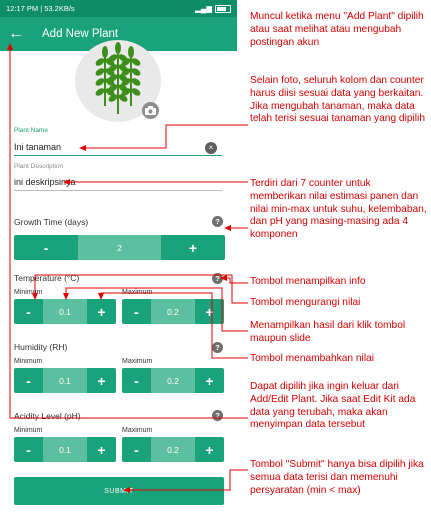  Describe the element at coordinates (305, 302) in the screenshot. I see `annotation-minus: Tombol mengurangi nilai` at that location.